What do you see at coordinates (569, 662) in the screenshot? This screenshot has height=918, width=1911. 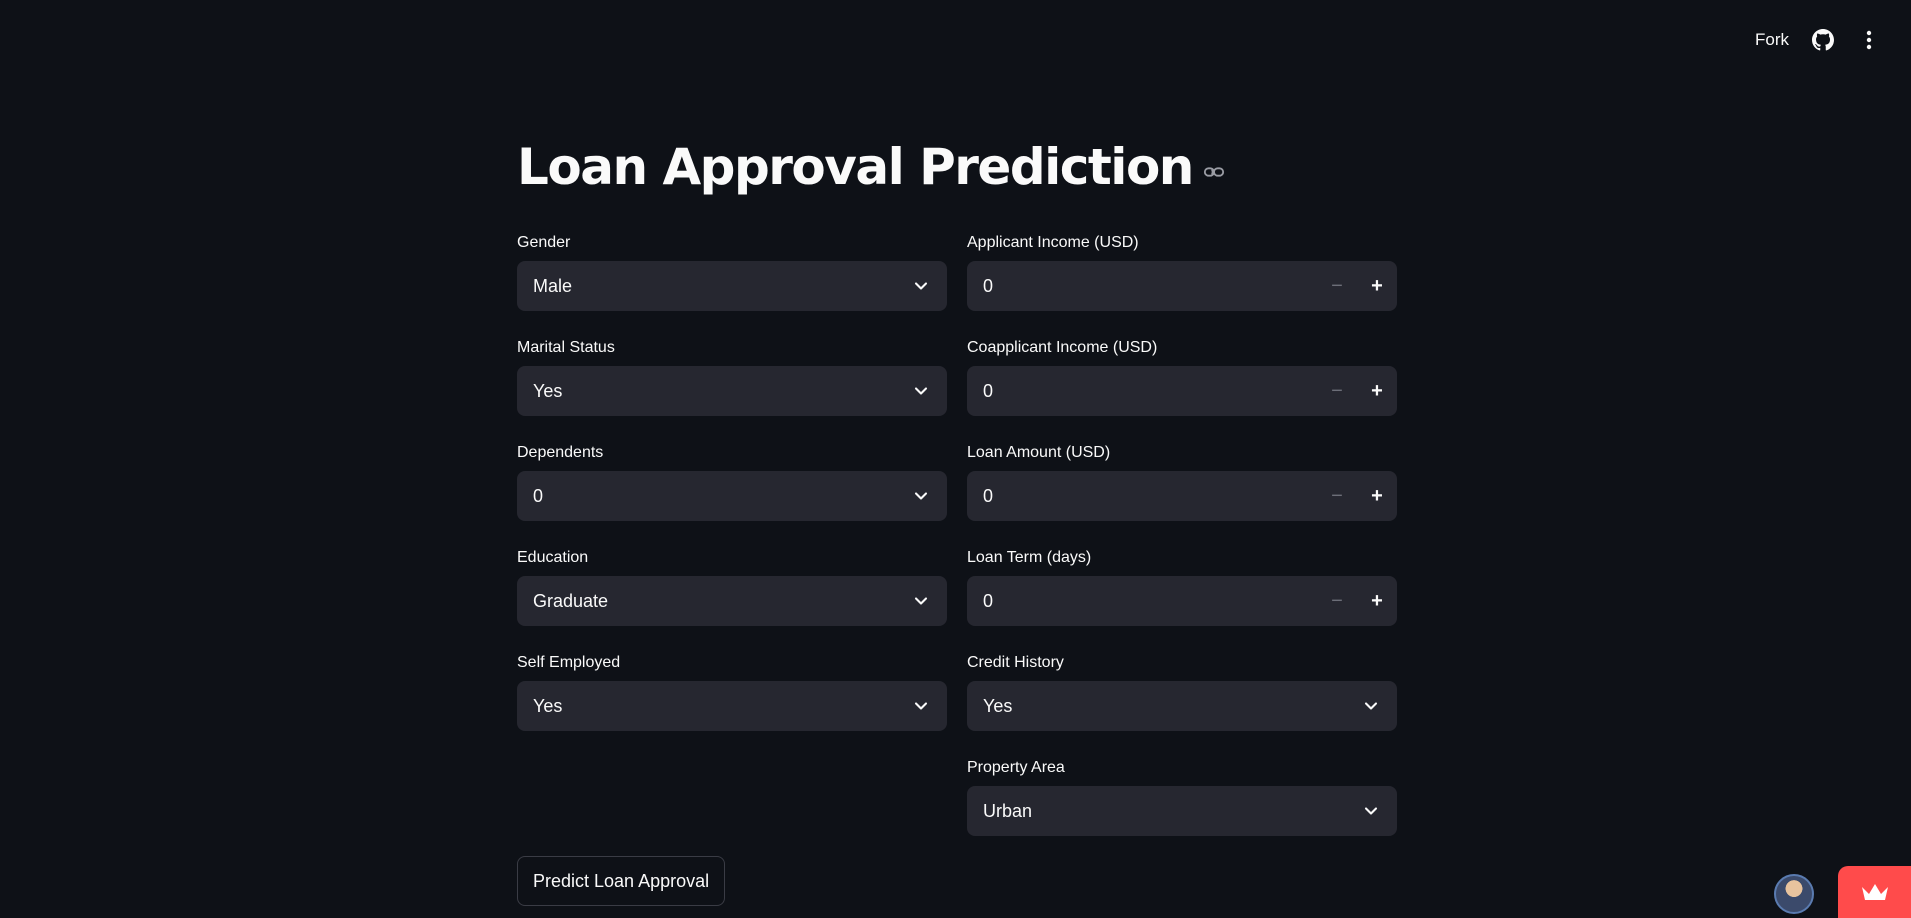 I see `field-label: Self Employed` at bounding box center [569, 662].